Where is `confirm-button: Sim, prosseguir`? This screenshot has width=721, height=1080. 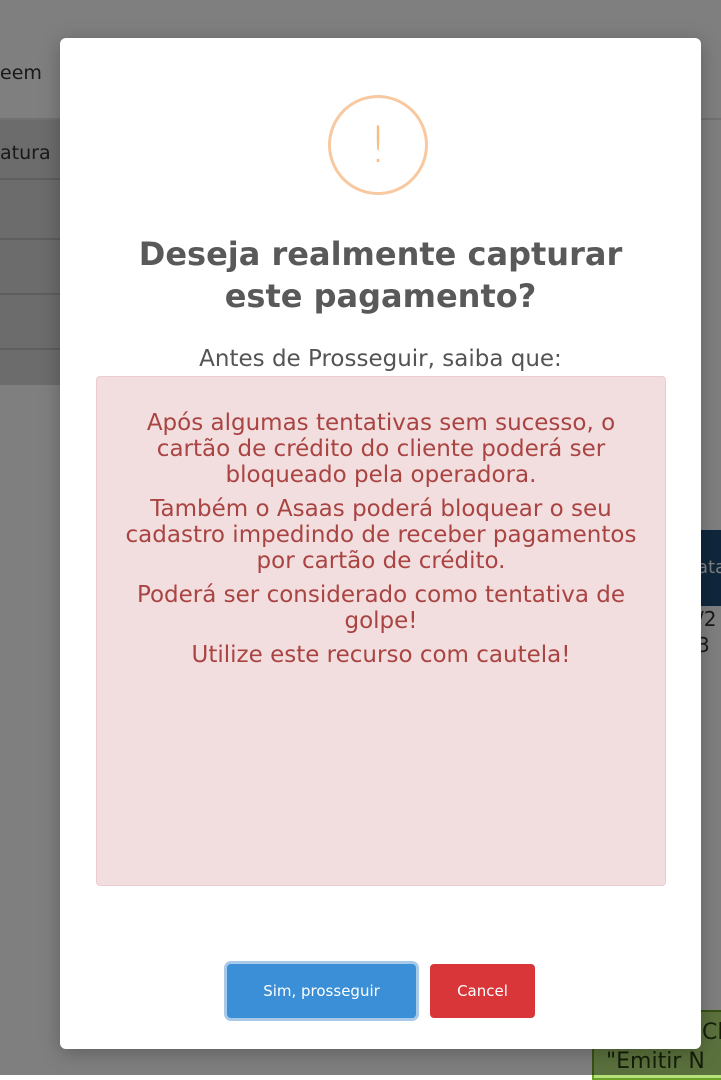
confirm-button: Sim, prosseguir is located at coordinates (321, 991).